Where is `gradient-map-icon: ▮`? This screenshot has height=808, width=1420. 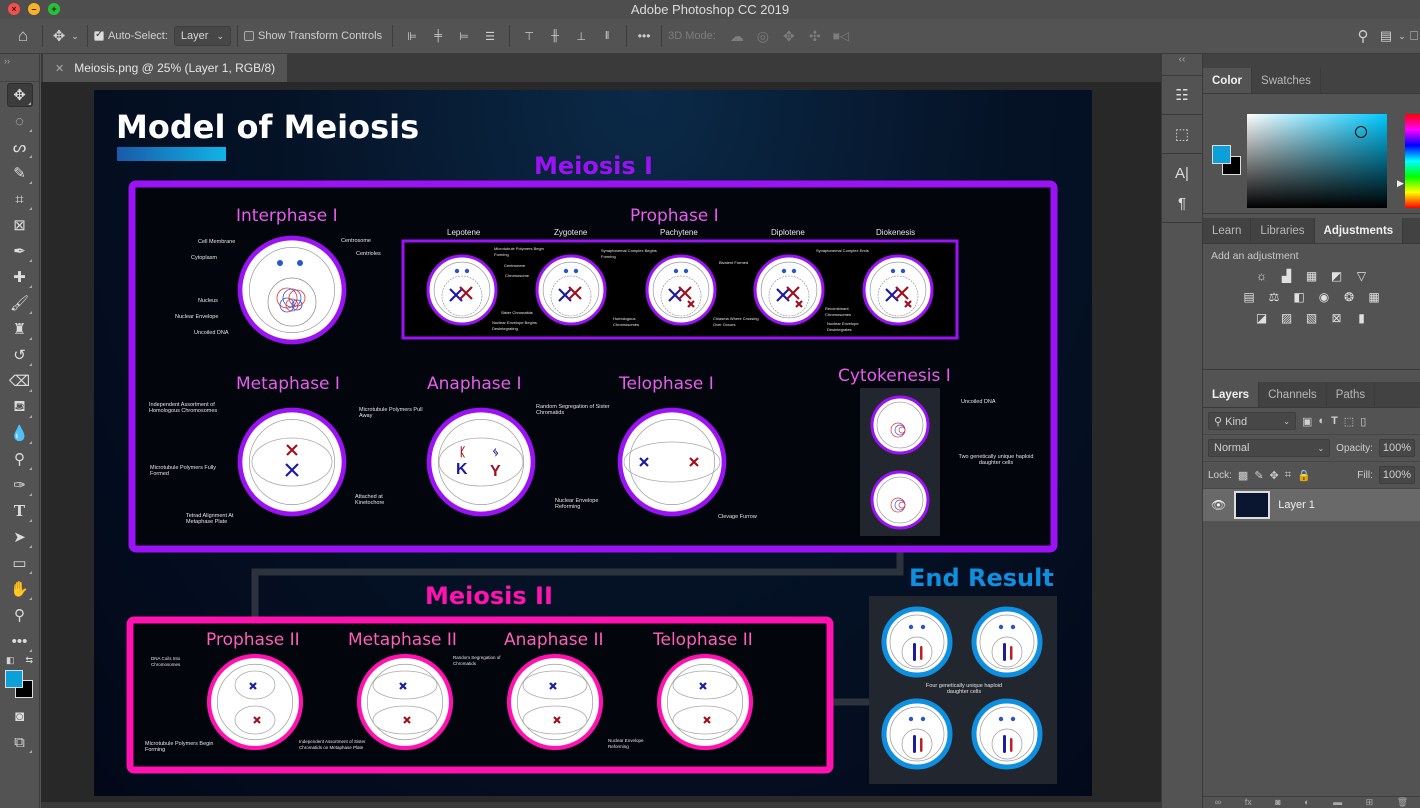
gradient-map-icon: ▮ is located at coordinates (1362, 318).